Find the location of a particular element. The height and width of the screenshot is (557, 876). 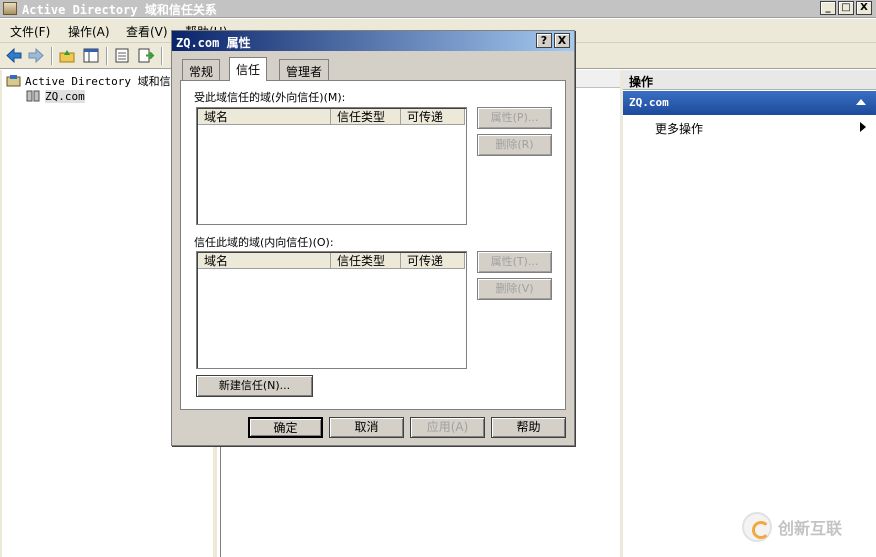

help-button: 帮助 is located at coordinates (528, 427).